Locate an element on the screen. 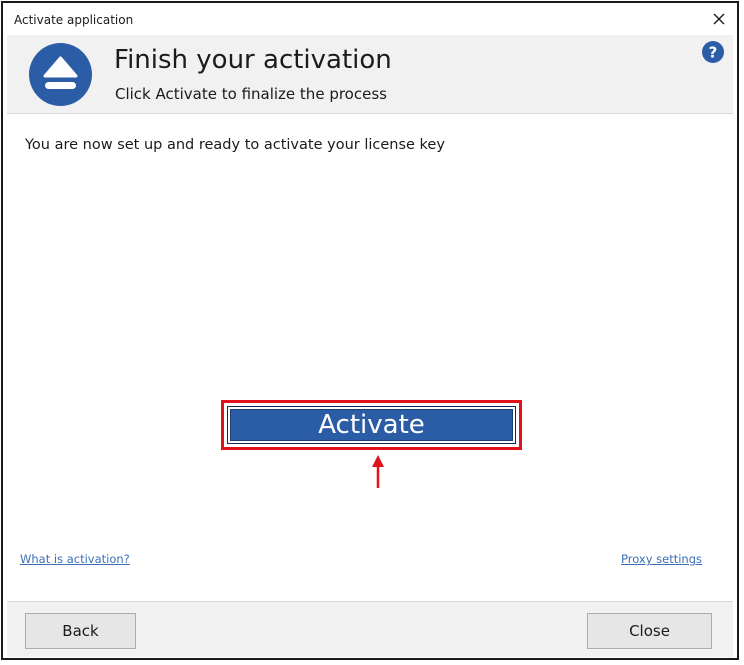 The image size is (744, 665). arrow-up-icon is located at coordinates (378, 472).